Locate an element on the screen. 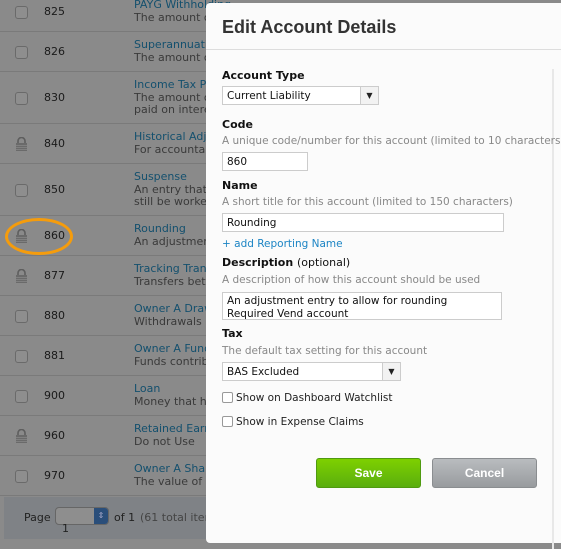 This screenshot has width=561, height=549. save-button: Save is located at coordinates (368, 473).